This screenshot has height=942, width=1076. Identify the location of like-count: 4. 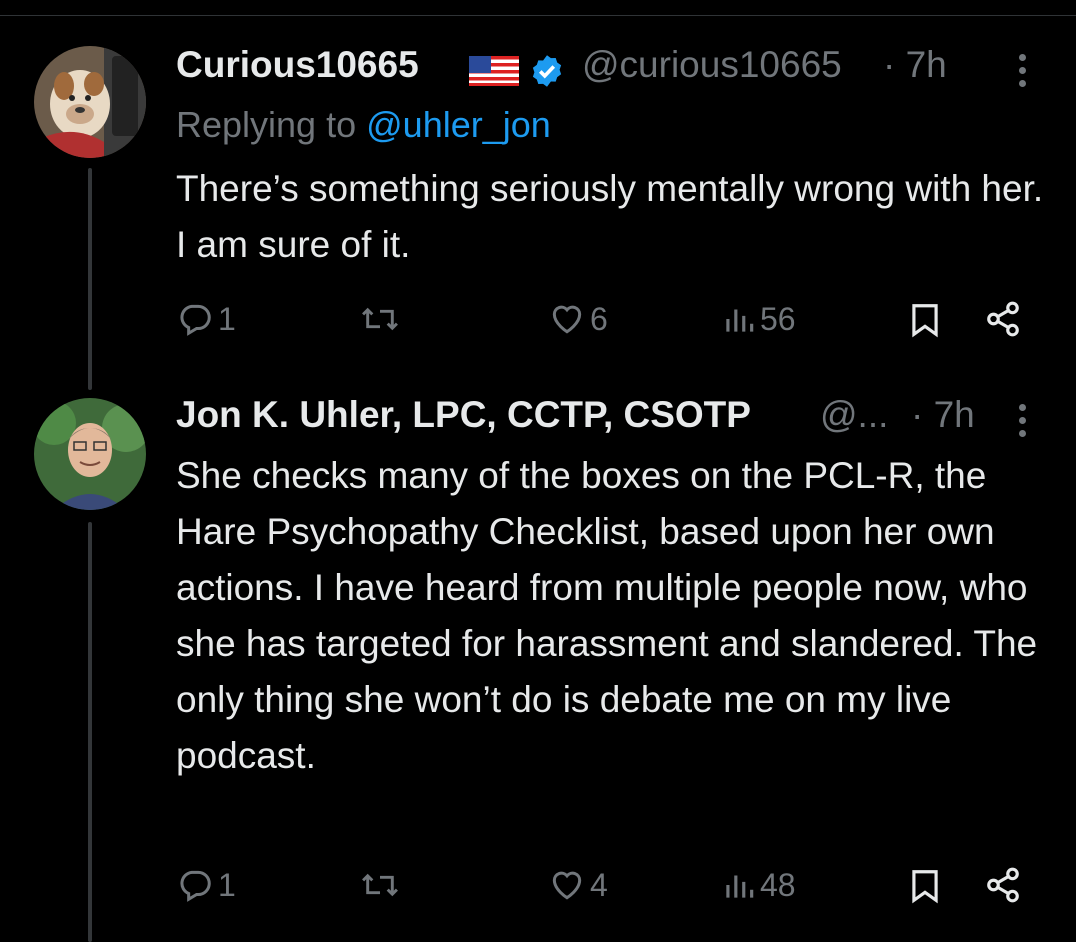
(599, 884).